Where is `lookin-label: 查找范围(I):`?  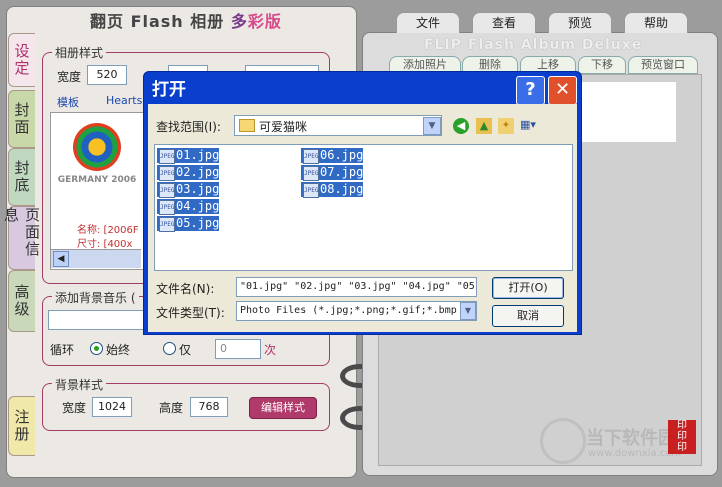 lookin-label: 查找范围(I): is located at coordinates (188, 127).